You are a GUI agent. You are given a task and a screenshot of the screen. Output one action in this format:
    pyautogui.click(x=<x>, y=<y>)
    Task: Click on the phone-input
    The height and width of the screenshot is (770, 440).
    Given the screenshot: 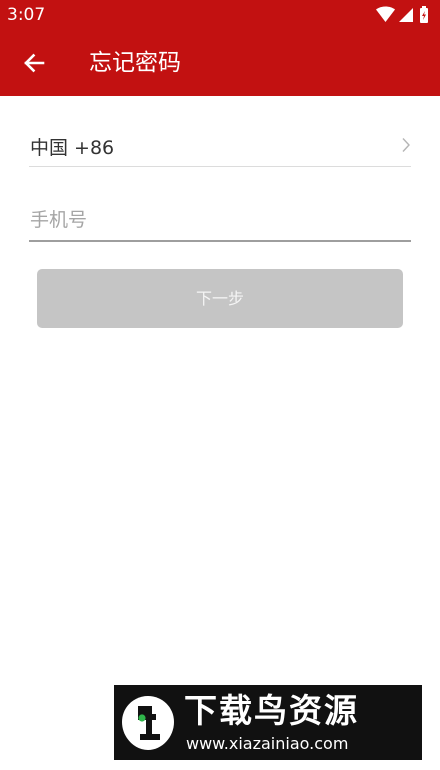 What is the action you would take?
    pyautogui.click(x=220, y=220)
    